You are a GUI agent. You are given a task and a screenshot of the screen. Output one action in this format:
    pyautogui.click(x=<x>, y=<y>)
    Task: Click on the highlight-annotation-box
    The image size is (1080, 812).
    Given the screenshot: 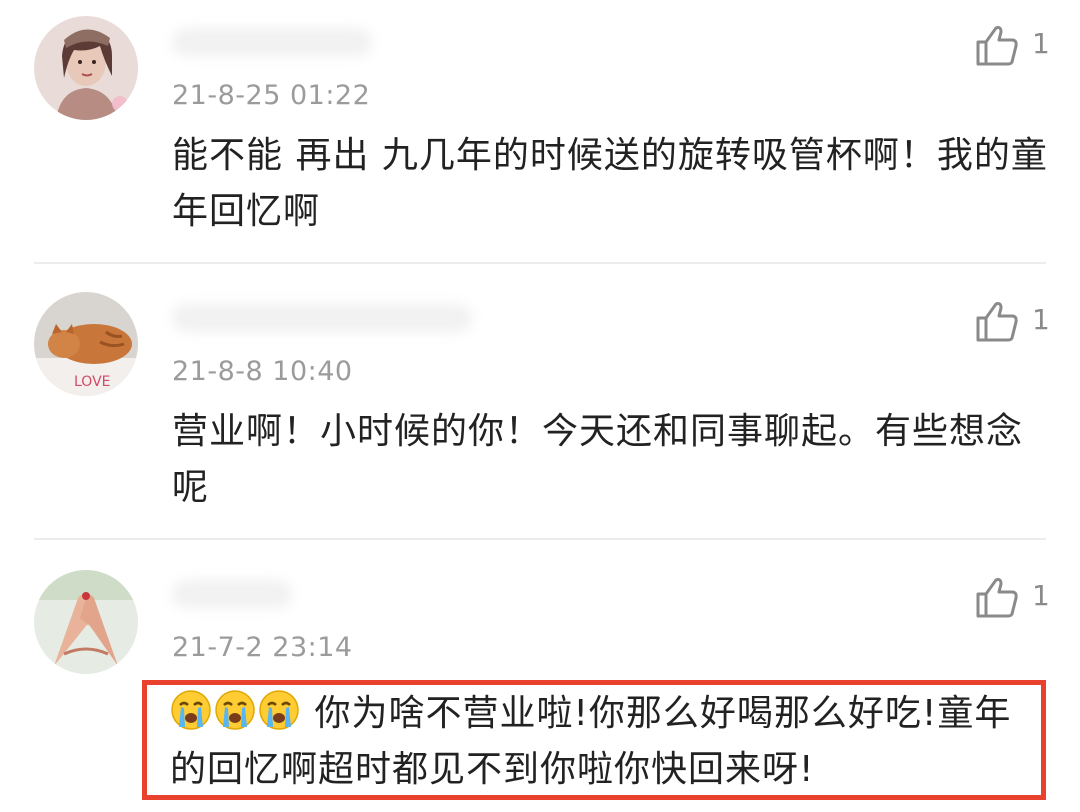 What is the action you would take?
    pyautogui.click(x=594, y=740)
    